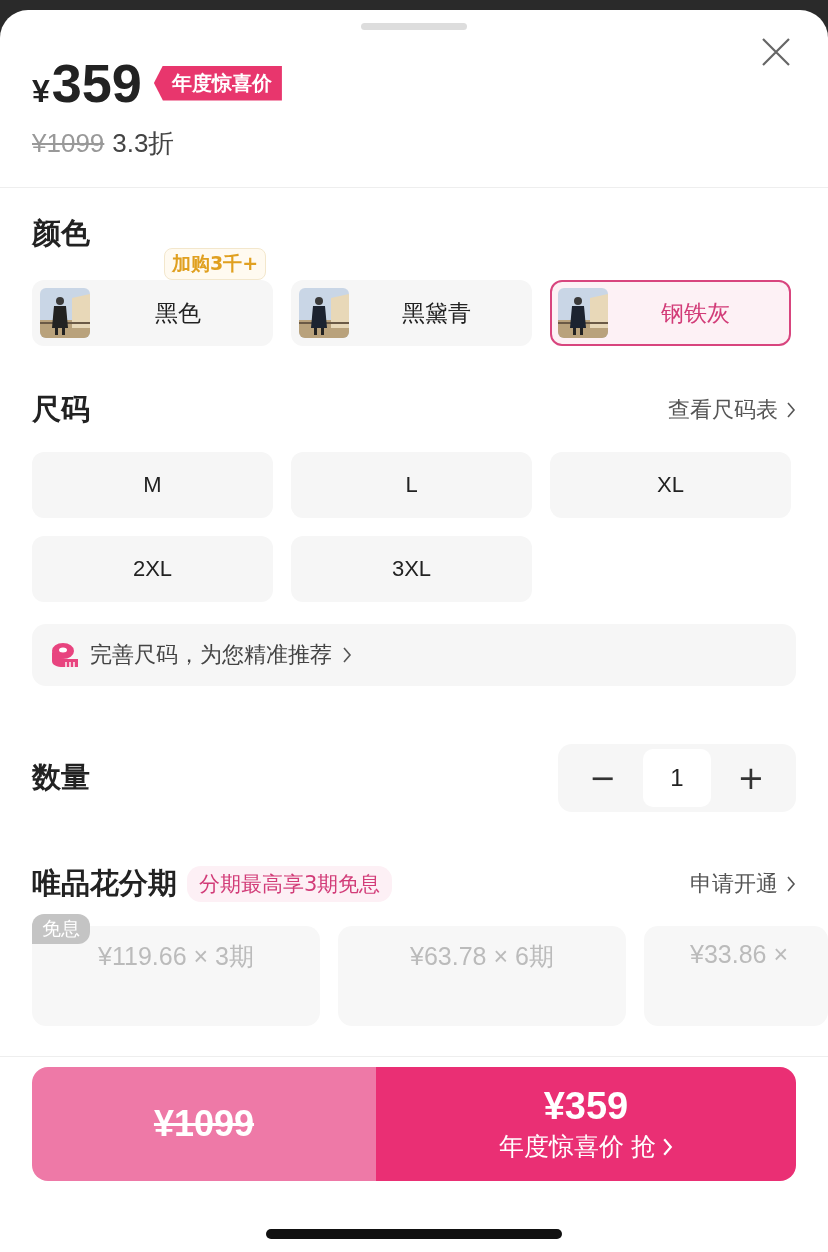  Describe the element at coordinates (411, 485) in the screenshot. I see `size-option: L` at that location.